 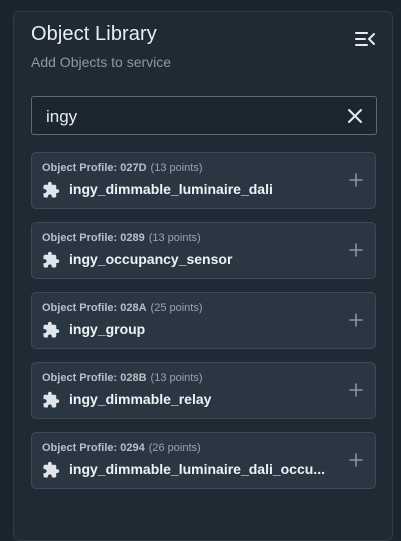 I want to click on collapse-panel-button, so click(x=365, y=39).